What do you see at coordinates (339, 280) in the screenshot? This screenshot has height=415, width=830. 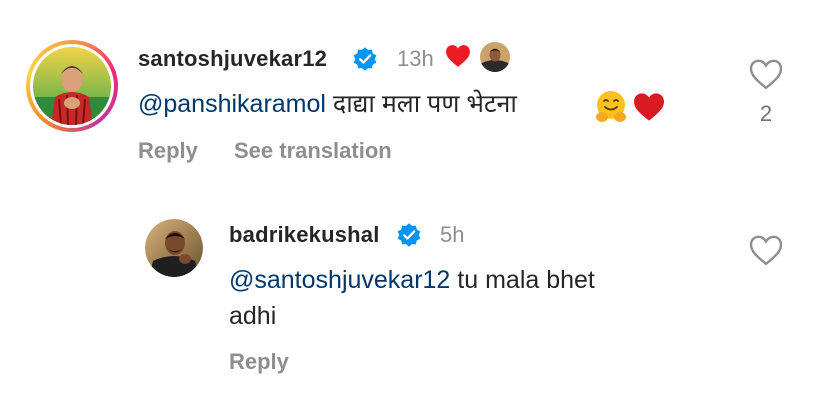 I see `reply-mention: @santoshjuvekar12` at bounding box center [339, 280].